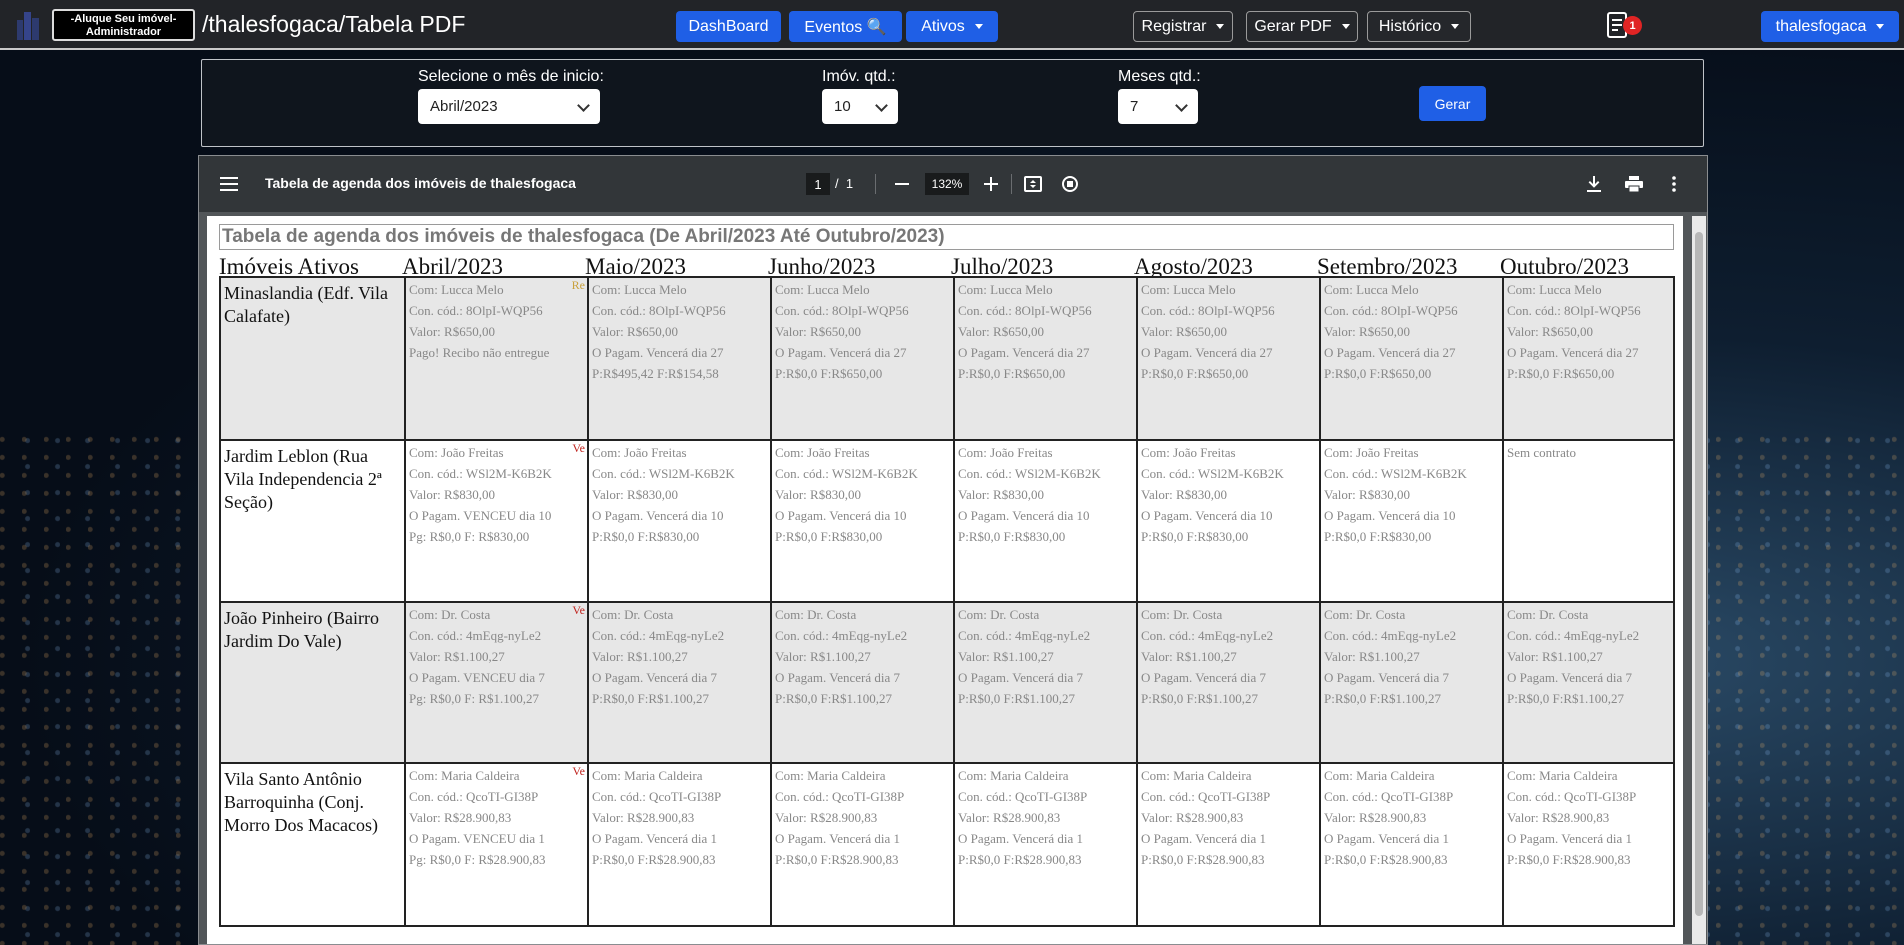  I want to click on gerar-button: Gerar, so click(1452, 103).